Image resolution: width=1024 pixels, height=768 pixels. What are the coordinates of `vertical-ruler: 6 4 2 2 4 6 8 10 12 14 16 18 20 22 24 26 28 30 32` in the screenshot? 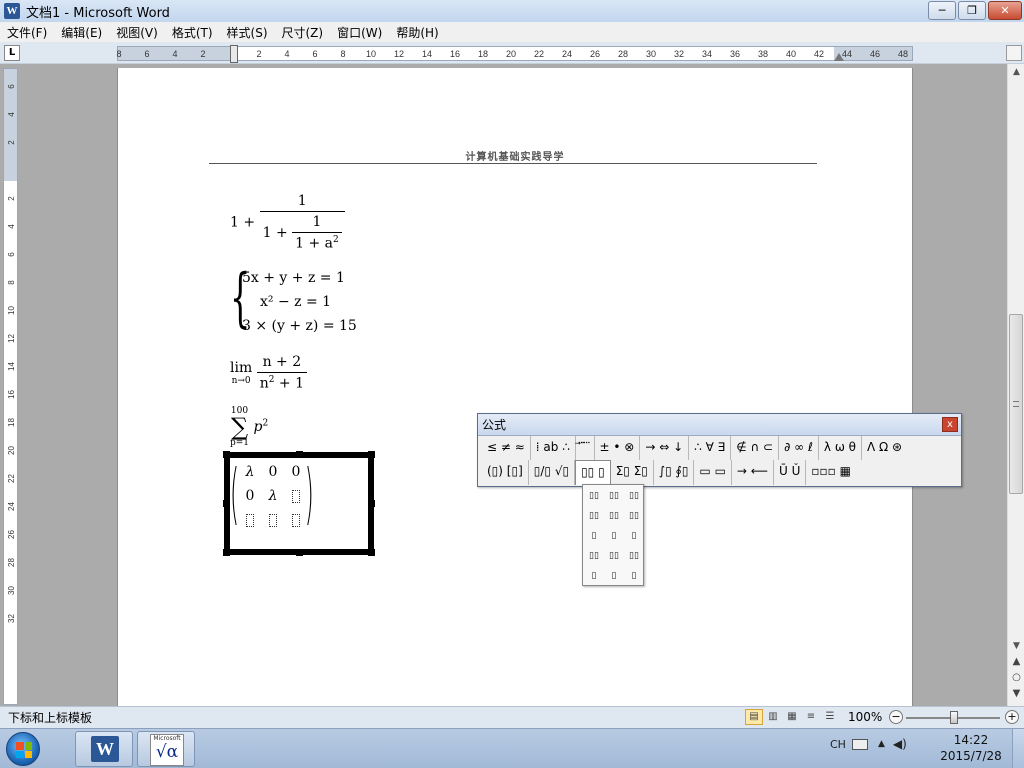 It's located at (10, 386).